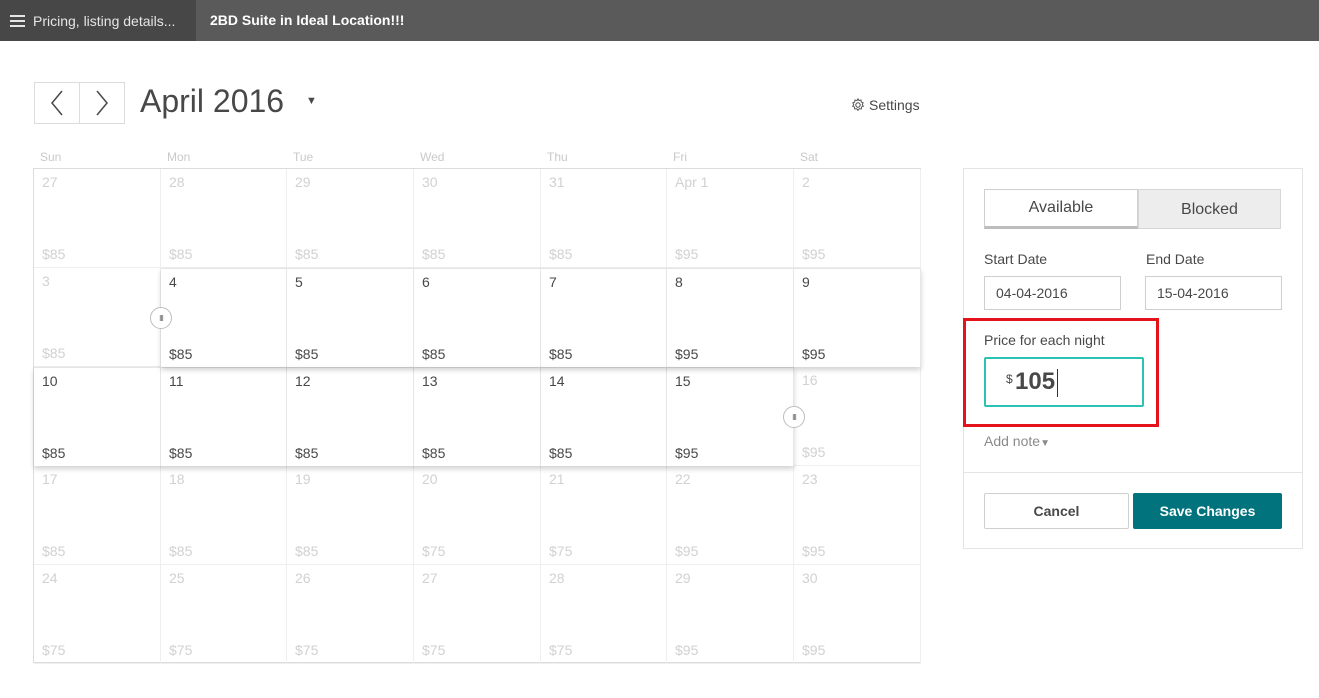  I want to click on weekday-sat: Sat, so click(809, 157).